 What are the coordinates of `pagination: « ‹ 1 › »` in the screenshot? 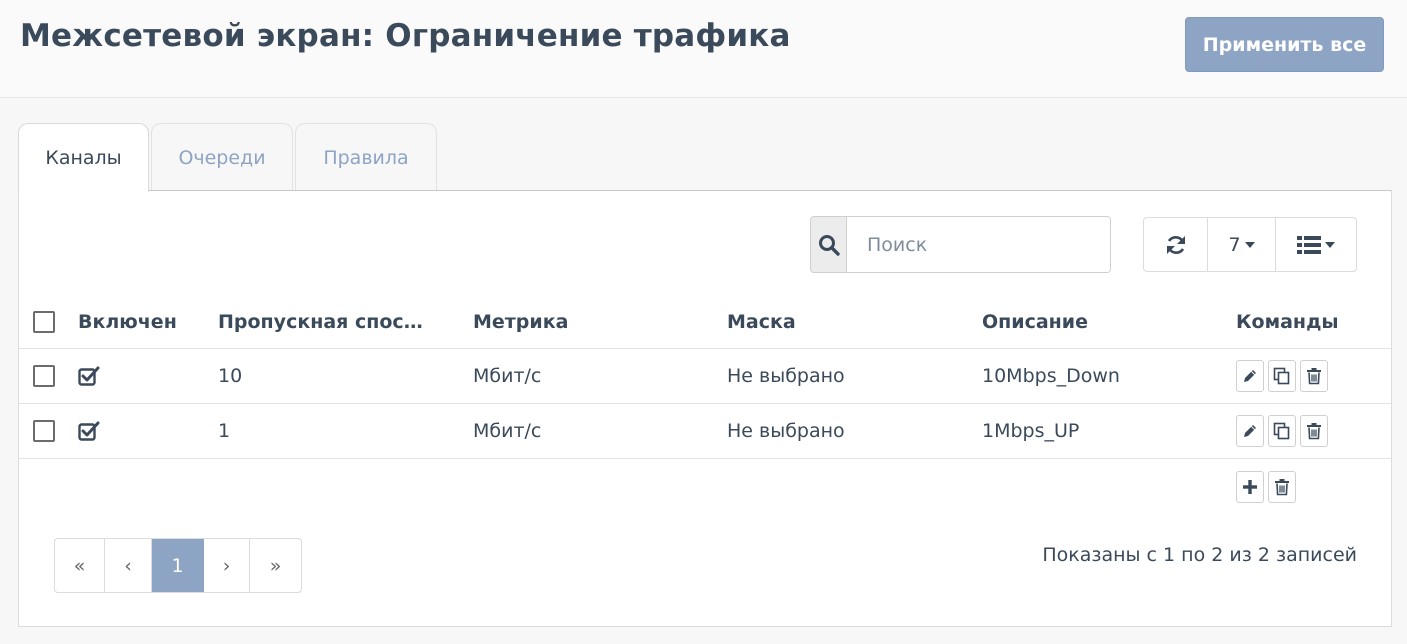 It's located at (178, 565).